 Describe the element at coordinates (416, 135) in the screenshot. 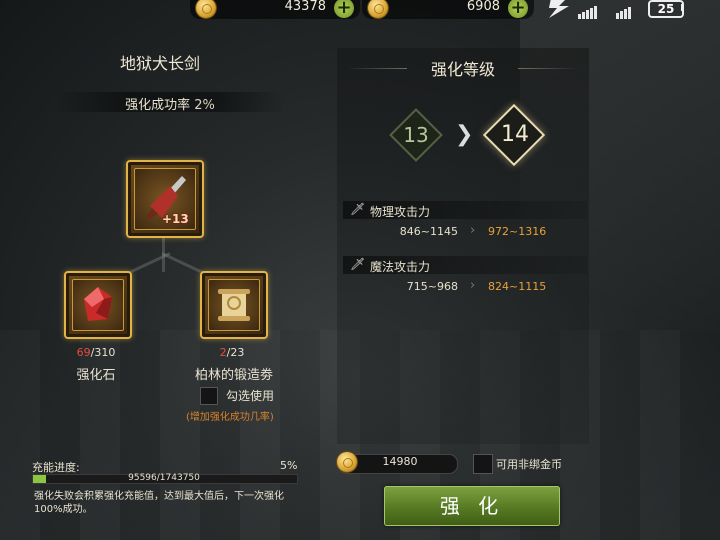

I see `current-level: 13` at that location.